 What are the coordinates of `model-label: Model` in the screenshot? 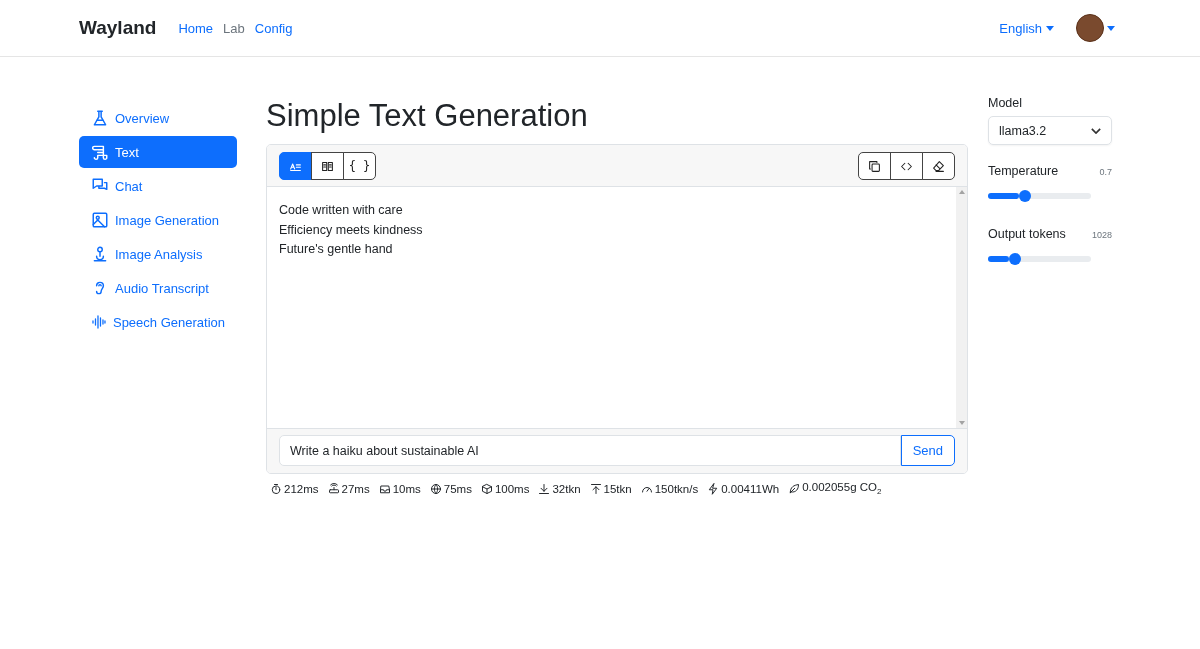 It's located at (1006, 103).